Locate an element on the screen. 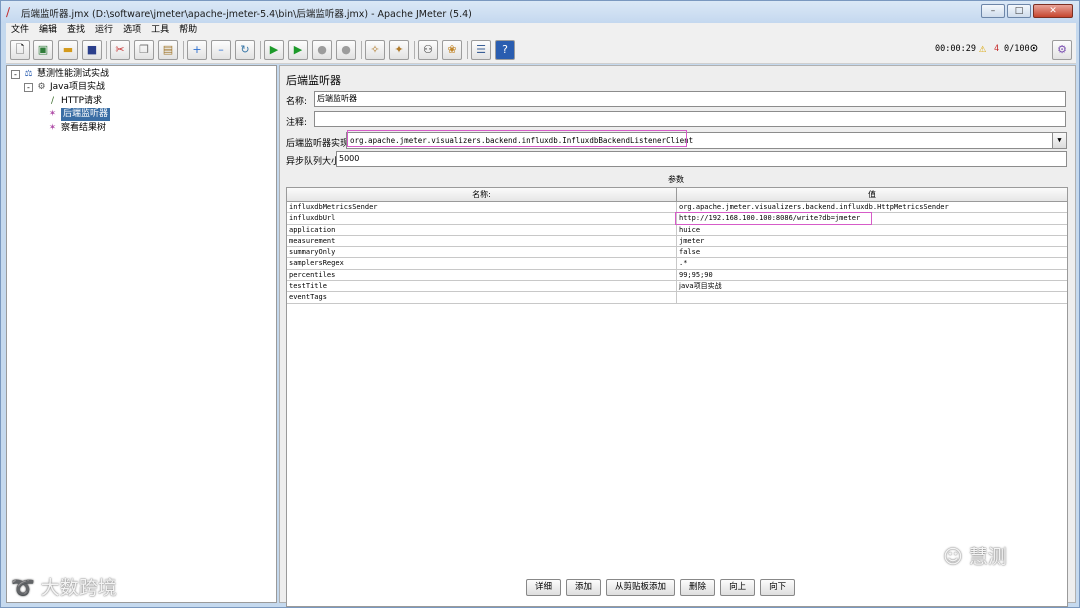 Image resolution: width=1080 pixels, height=608 pixels. expand-icon: + is located at coordinates (197, 50).